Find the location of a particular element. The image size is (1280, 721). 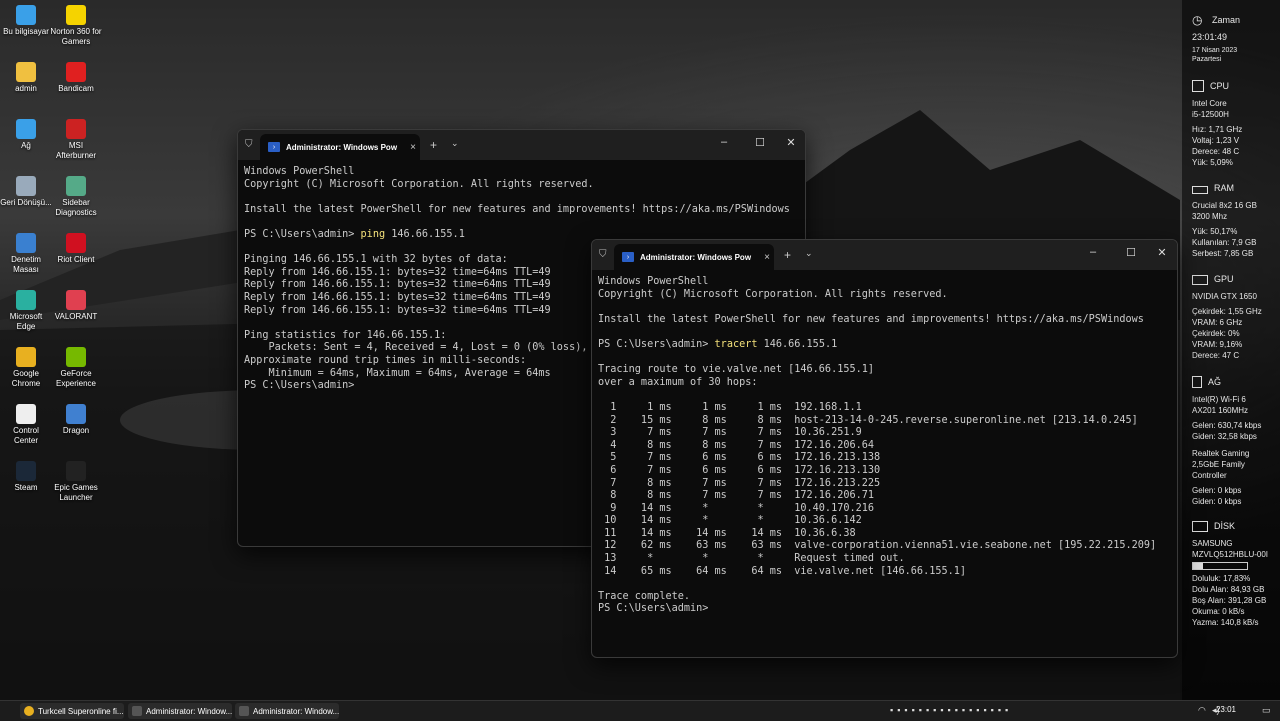

desktop-icon: Control Center is located at coordinates (26, 425).